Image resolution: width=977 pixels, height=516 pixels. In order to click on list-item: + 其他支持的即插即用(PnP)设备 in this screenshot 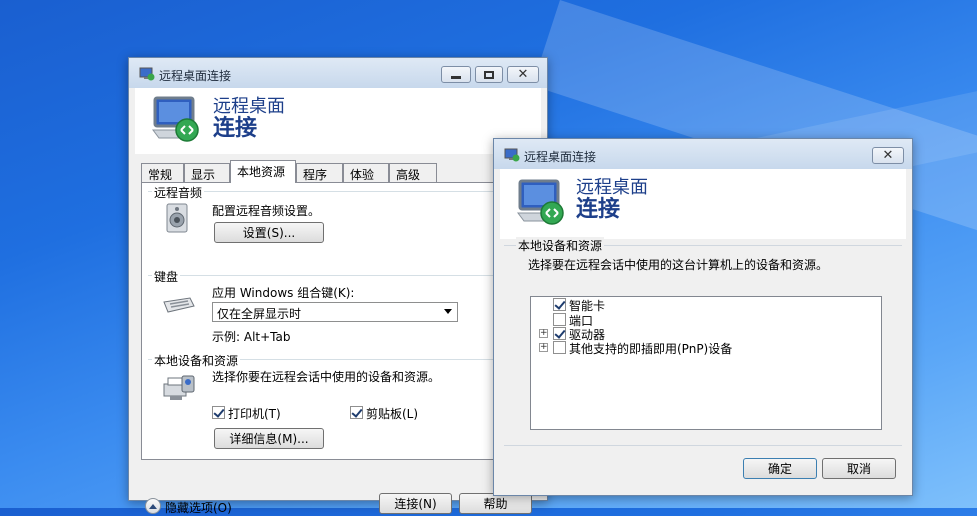, I will do `click(706, 348)`.